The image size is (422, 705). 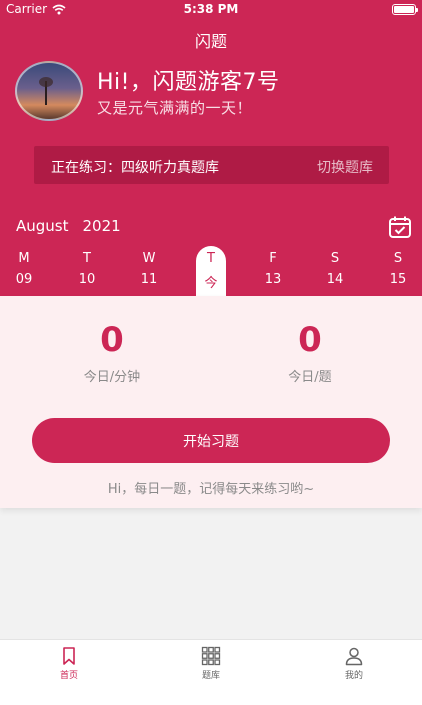 What do you see at coordinates (310, 377) in the screenshot?
I see `questions-label: 今日/题` at bounding box center [310, 377].